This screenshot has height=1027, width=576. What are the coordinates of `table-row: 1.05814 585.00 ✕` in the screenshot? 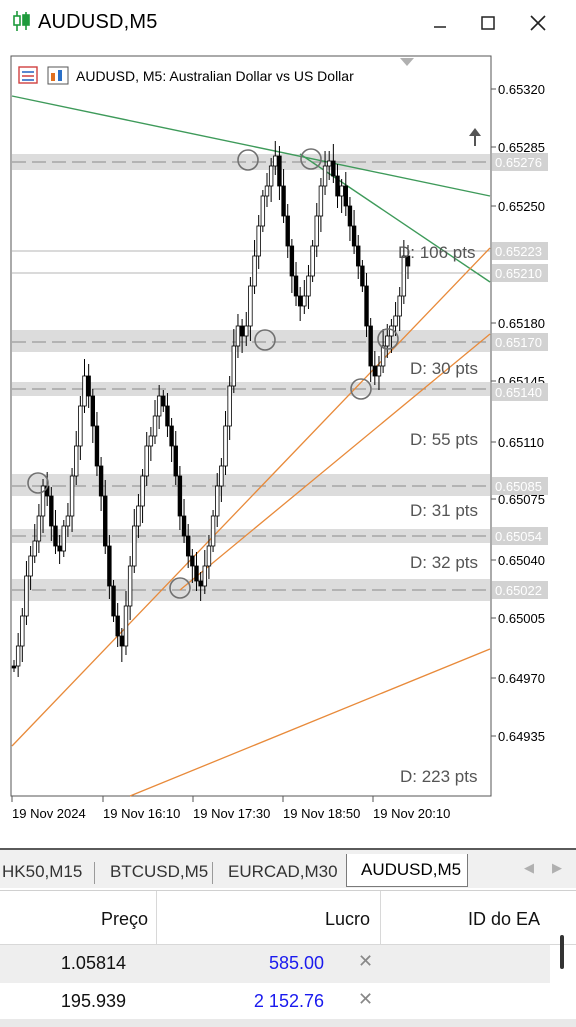 It's located at (275, 964).